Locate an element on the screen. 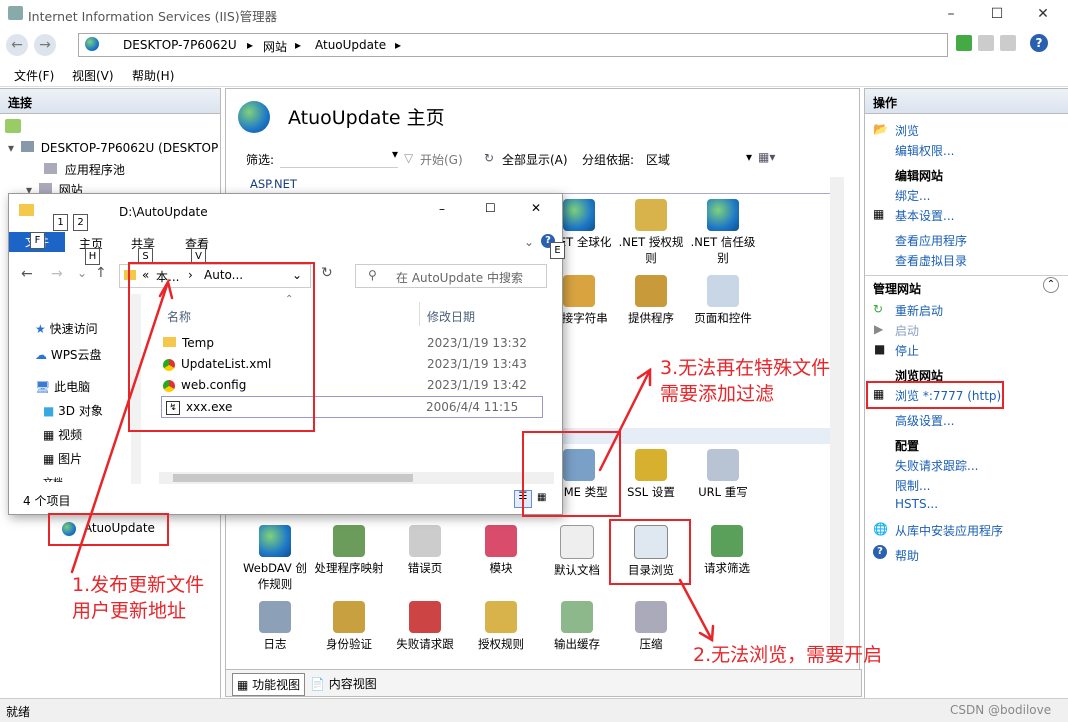 This screenshot has height=722, width=1068. annotation-1-line2: 用户更新地址 is located at coordinates (129, 611).